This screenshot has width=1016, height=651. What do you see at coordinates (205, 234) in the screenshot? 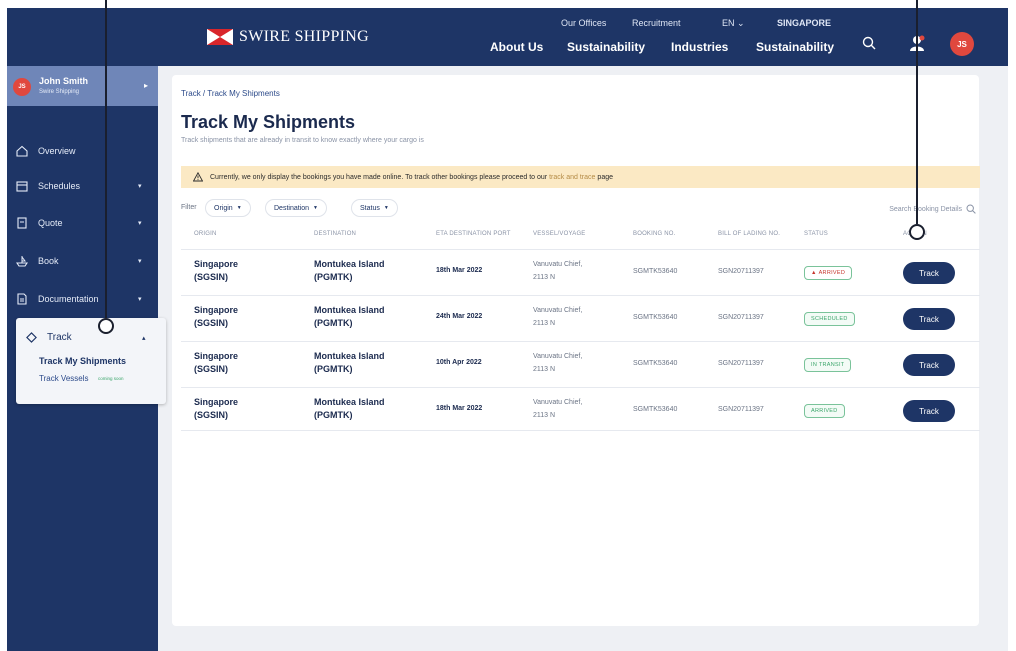
I see `column-header: ORIGIN` at bounding box center [205, 234].